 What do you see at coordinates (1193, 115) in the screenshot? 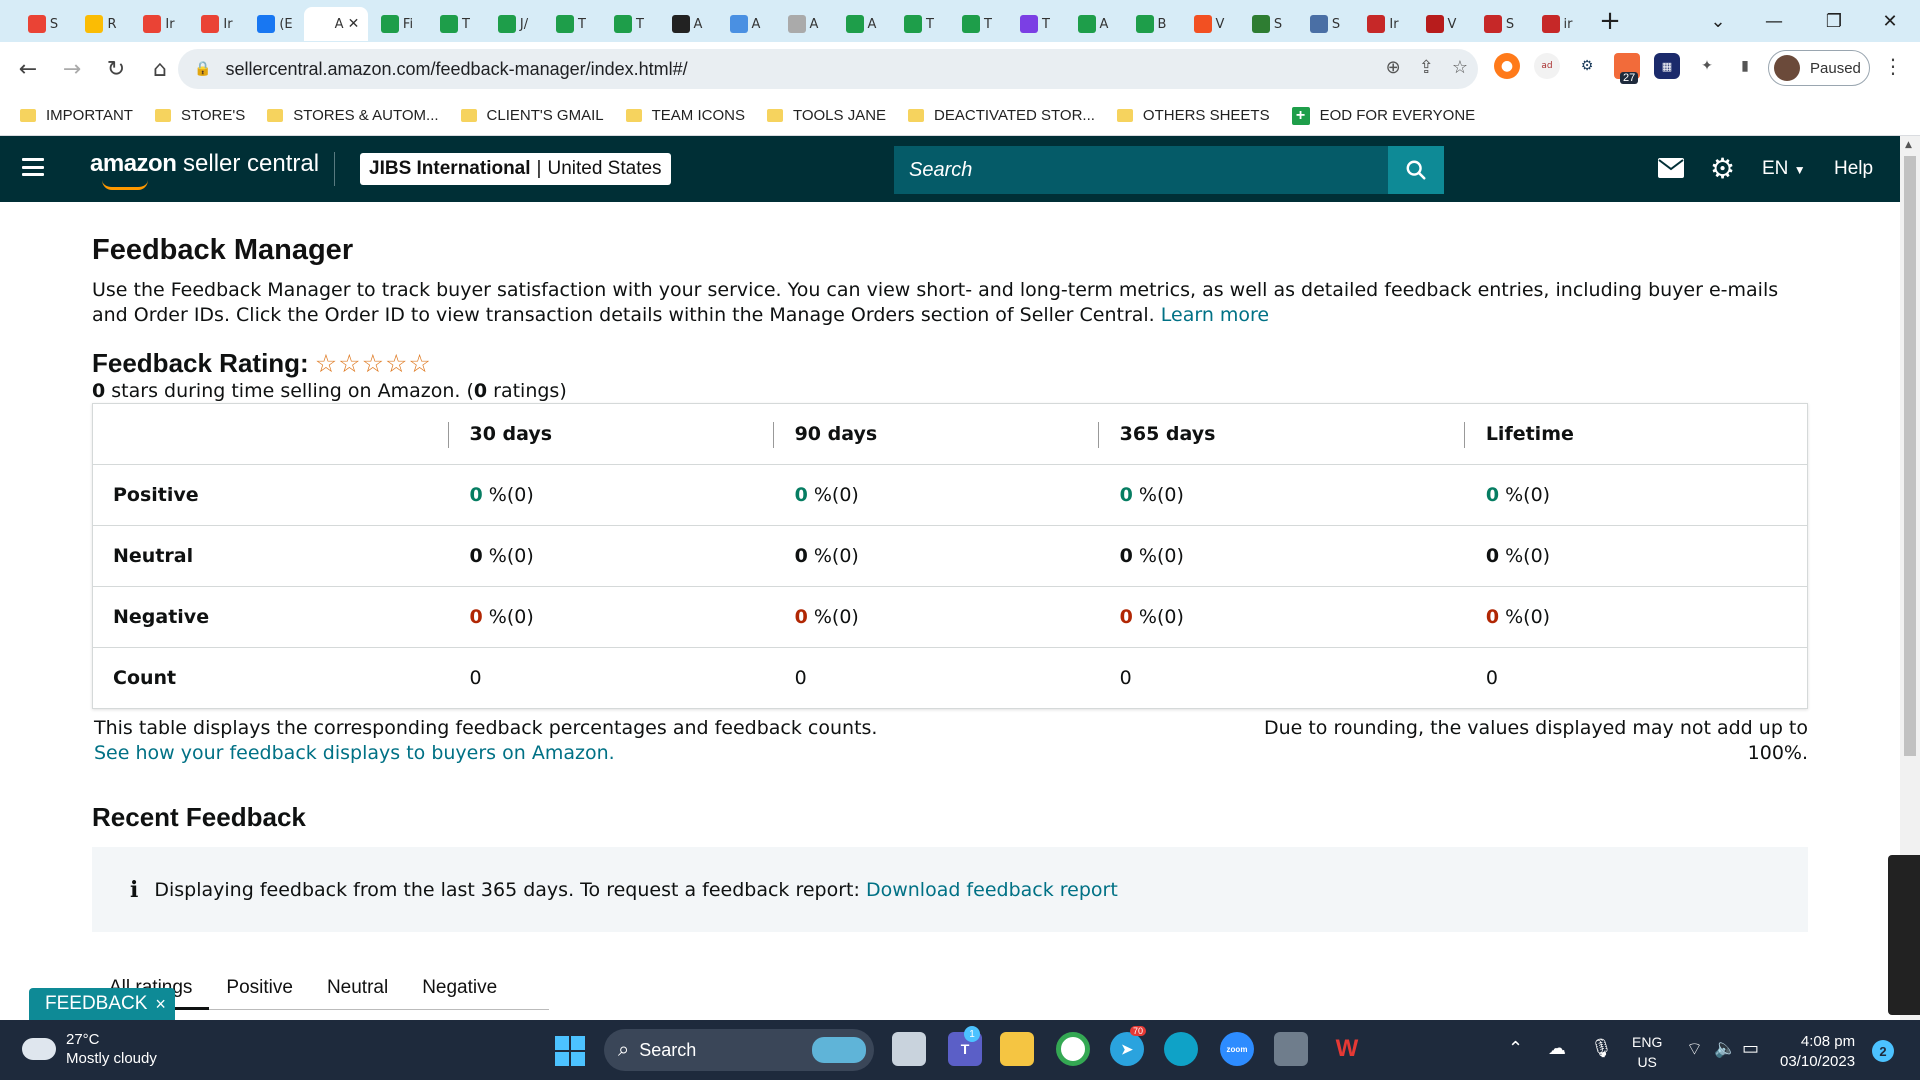
I see `bookmark-item: OTHERS SHEETS` at bounding box center [1193, 115].